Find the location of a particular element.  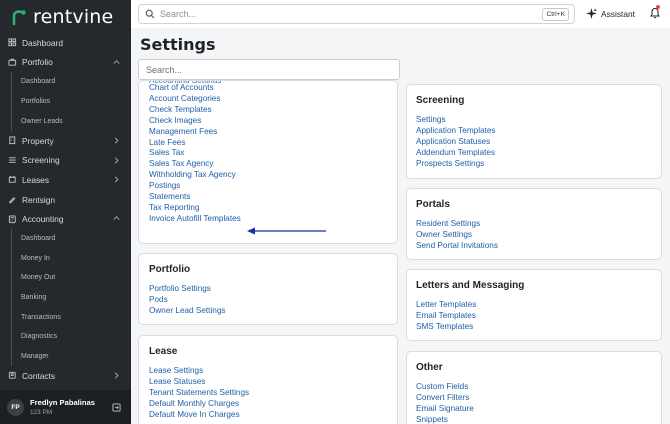

sidebar-item-portfolio: Portfolio is located at coordinates (65, 63).